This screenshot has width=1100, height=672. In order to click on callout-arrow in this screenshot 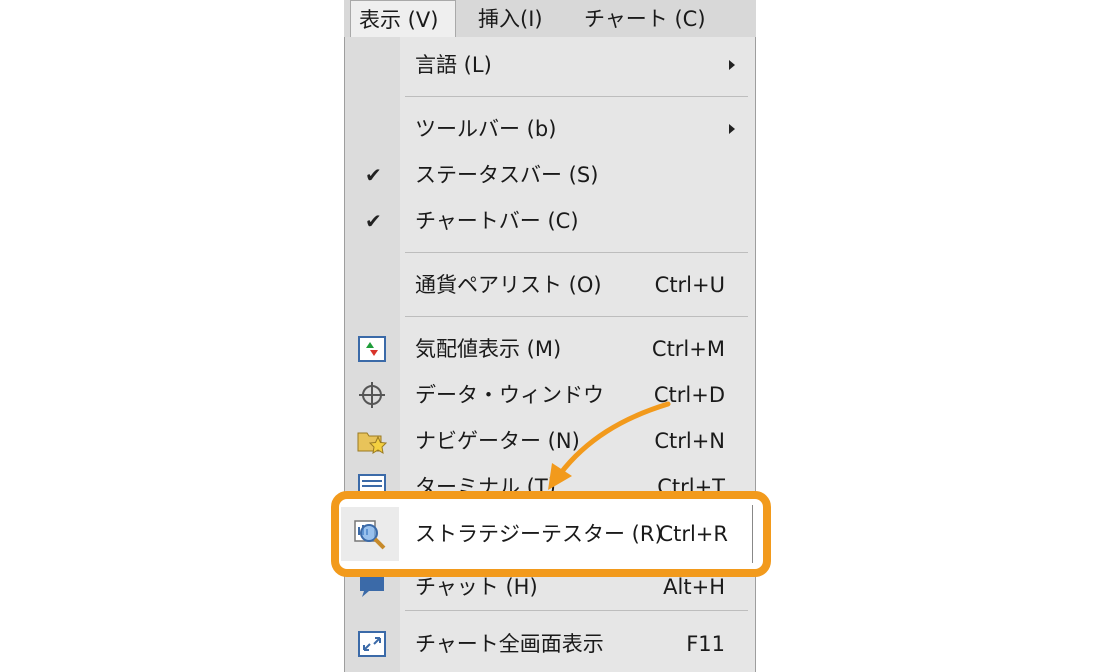, I will do `click(609, 445)`.